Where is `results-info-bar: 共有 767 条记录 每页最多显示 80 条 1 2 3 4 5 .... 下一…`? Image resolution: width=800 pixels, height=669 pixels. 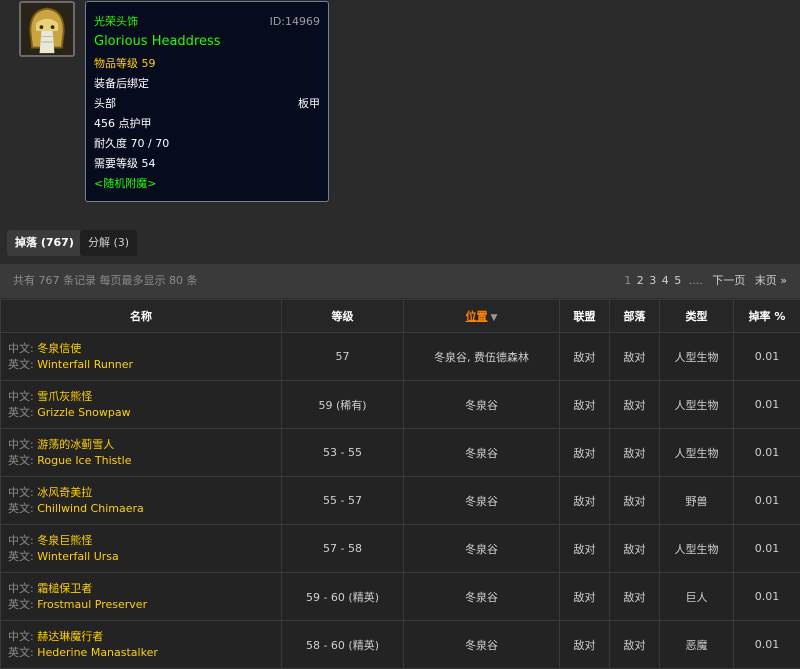 results-info-bar: 共有 767 条记录 每页最多显示 80 条 1 2 3 4 5 .... 下一… is located at coordinates (400, 281).